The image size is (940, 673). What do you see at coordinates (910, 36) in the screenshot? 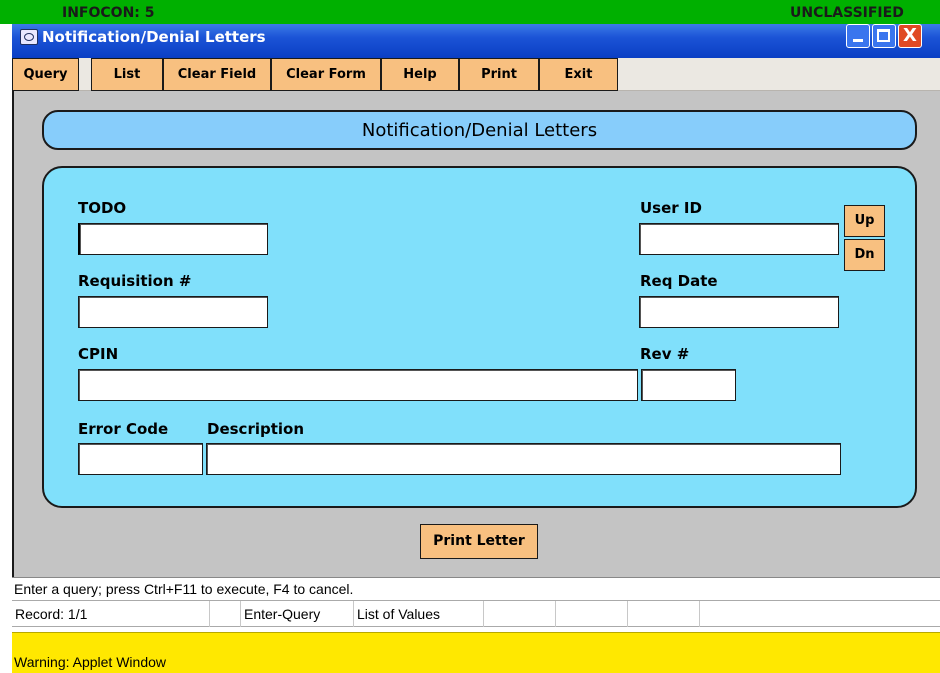
I see `close-button: X` at bounding box center [910, 36].